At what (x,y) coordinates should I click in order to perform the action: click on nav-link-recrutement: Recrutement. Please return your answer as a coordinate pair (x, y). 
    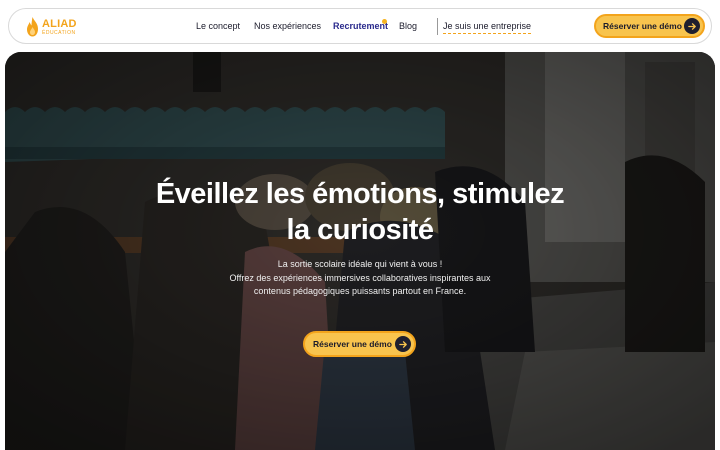
    Looking at the image, I should click on (360, 26).